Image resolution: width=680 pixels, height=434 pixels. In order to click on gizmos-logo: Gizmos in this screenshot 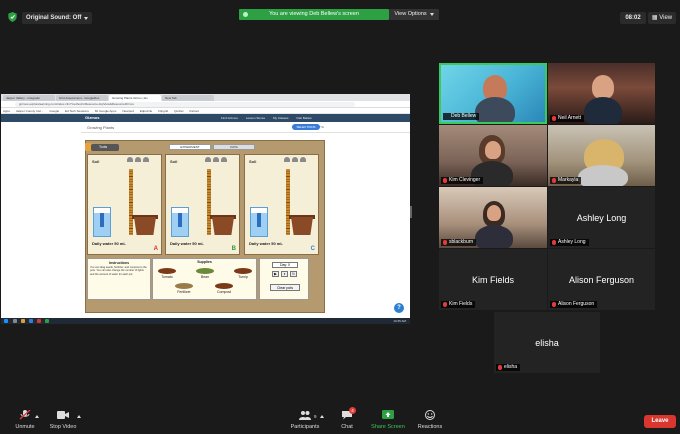, I will do `click(92, 118)`.